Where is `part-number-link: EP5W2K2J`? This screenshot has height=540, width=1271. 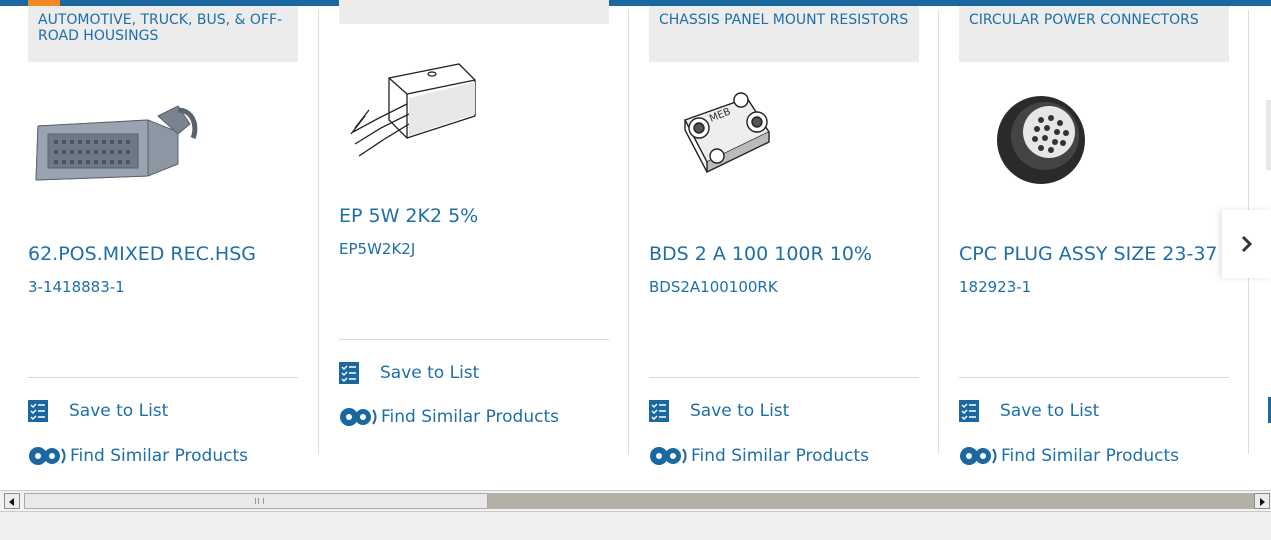
part-number-link: EP5W2K2J is located at coordinates (377, 249).